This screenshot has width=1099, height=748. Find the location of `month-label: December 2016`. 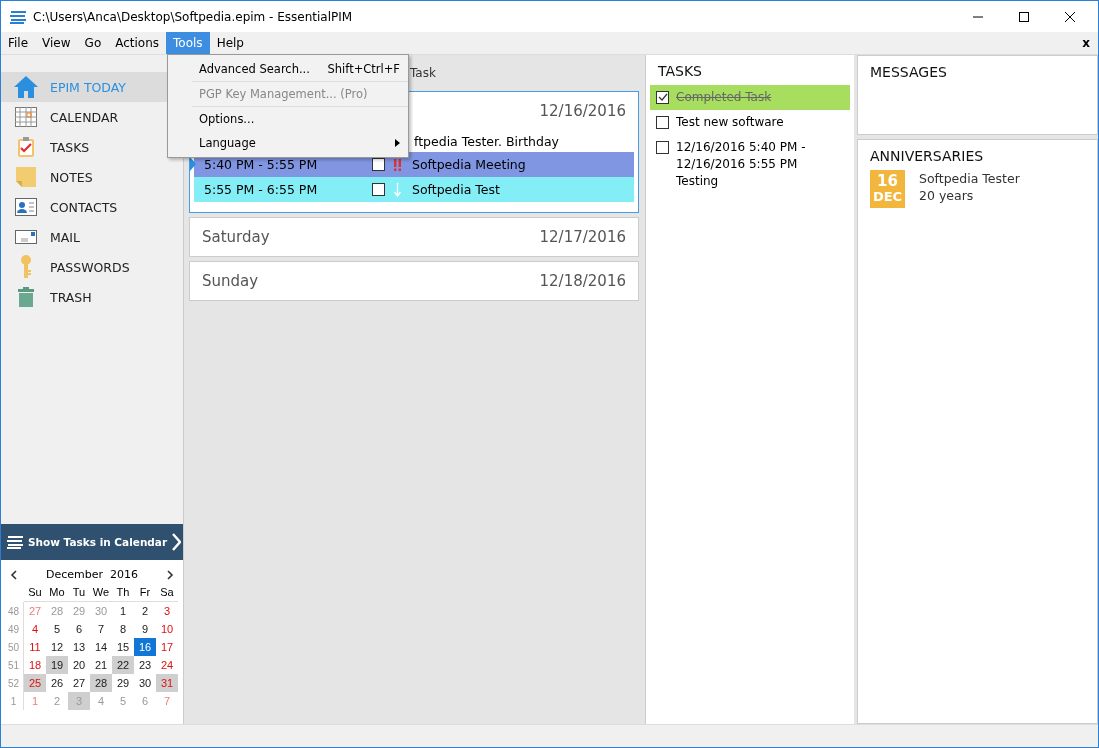

month-label: December 2016 is located at coordinates (92, 574).